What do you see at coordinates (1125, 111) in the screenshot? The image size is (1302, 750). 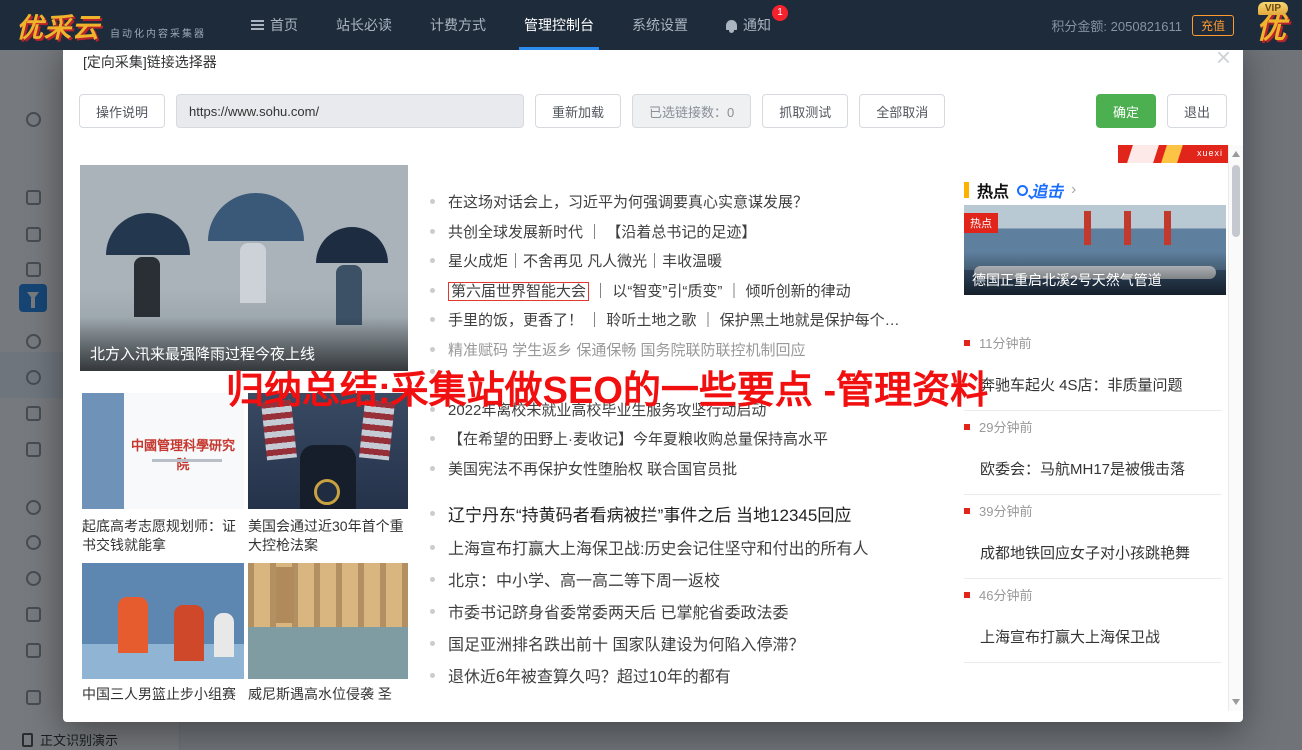 I see `confirm-button: 确定` at bounding box center [1125, 111].